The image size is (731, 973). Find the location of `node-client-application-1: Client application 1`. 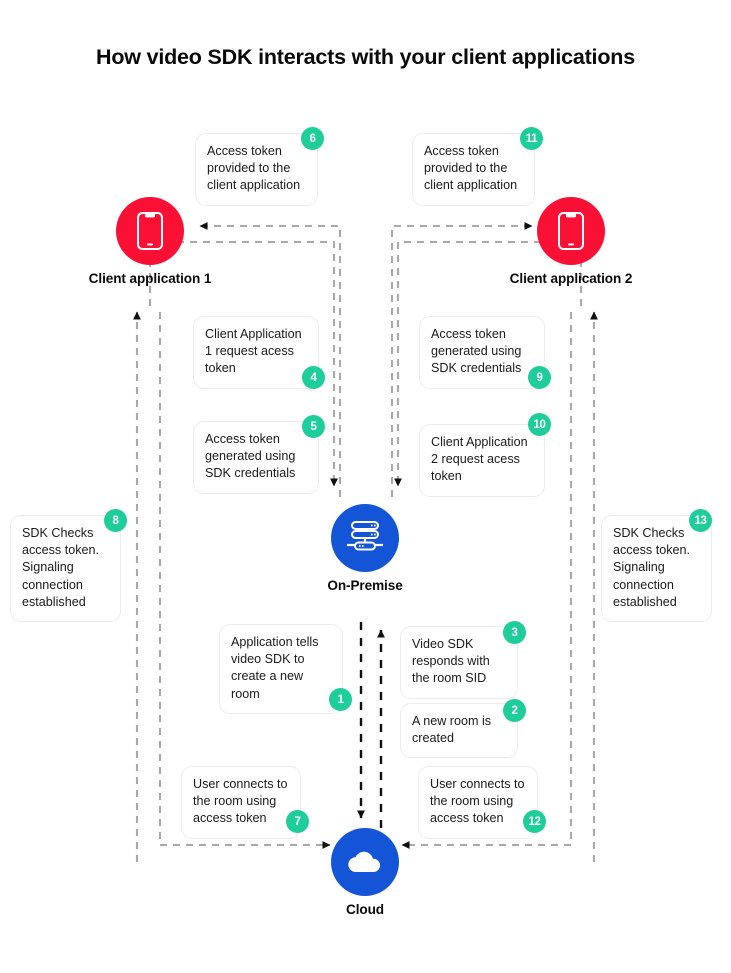

node-client-application-1: Client application 1 is located at coordinates (150, 241).